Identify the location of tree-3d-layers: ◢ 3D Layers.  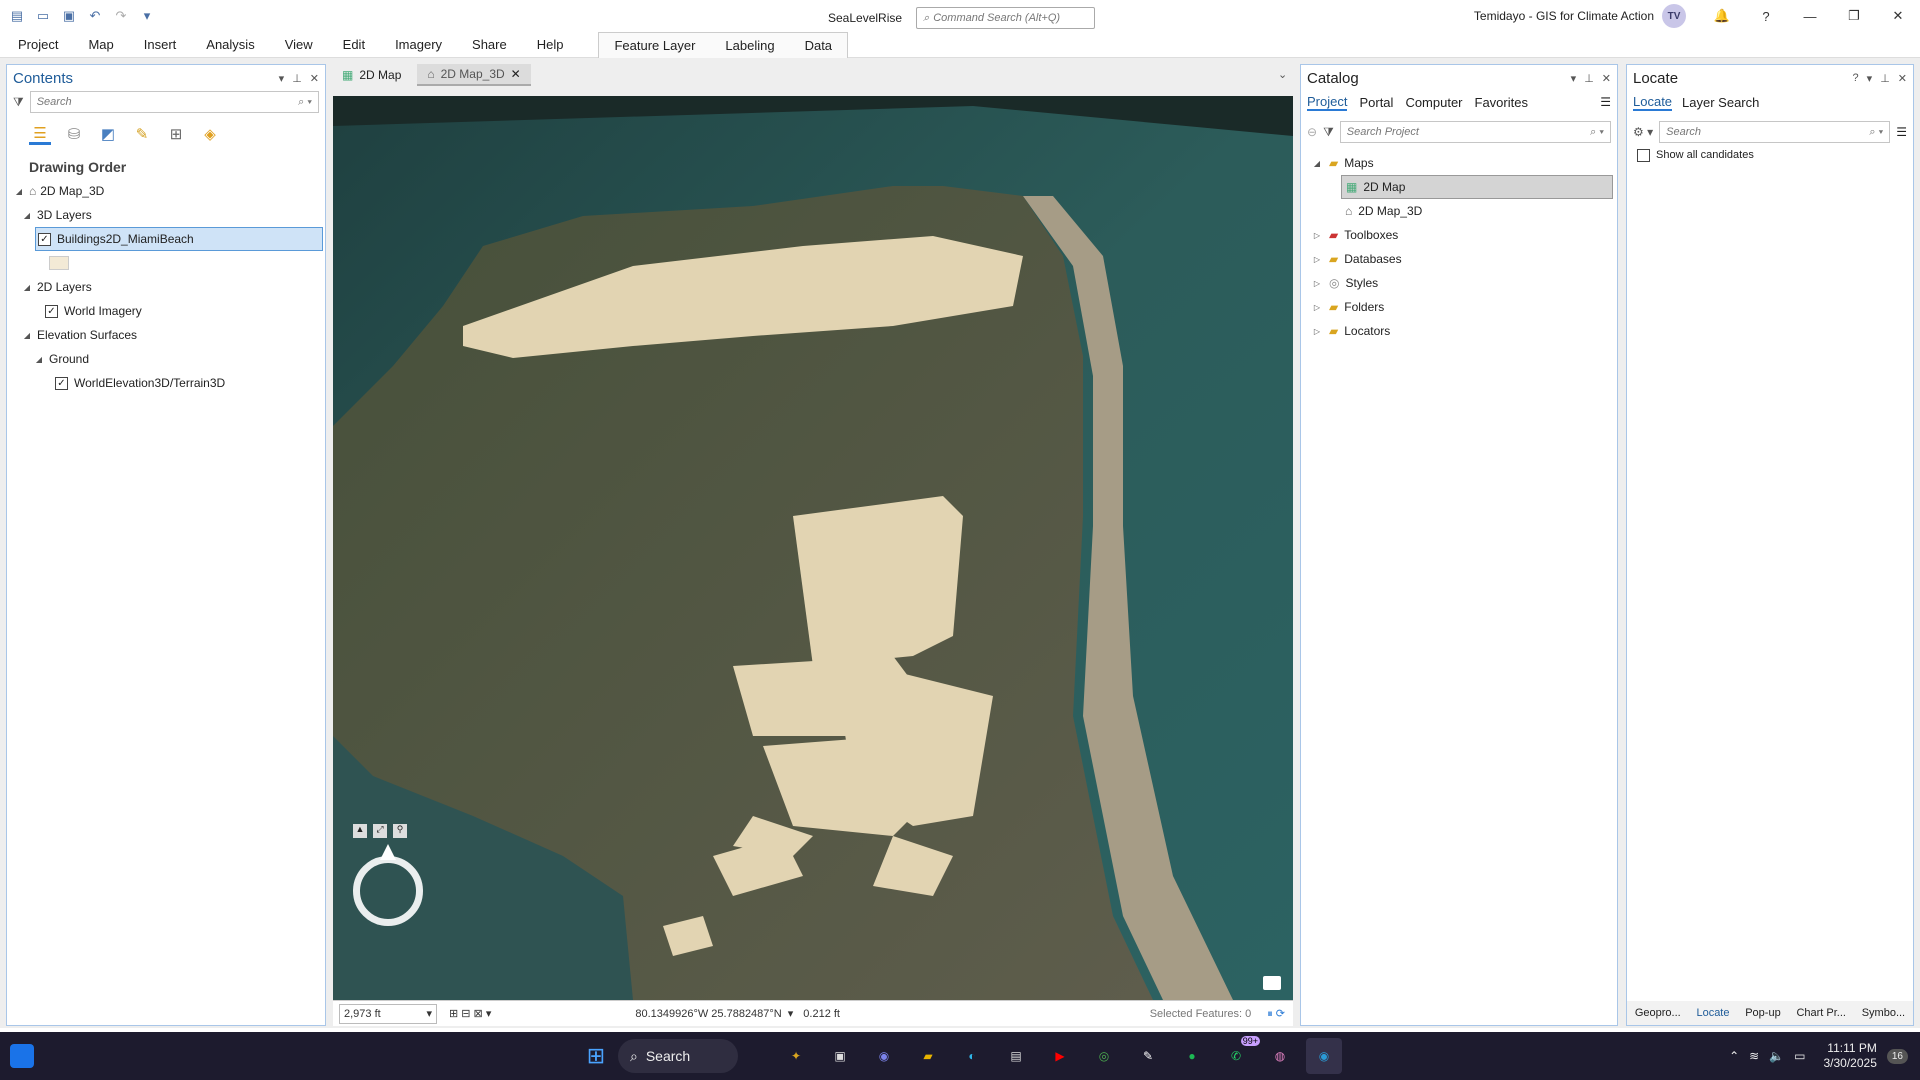
(166, 215).